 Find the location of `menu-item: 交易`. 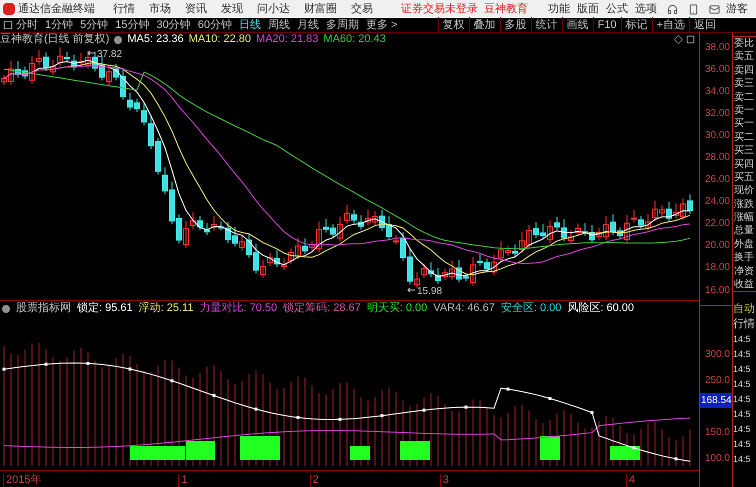

menu-item: 交易 is located at coordinates (362, 9).